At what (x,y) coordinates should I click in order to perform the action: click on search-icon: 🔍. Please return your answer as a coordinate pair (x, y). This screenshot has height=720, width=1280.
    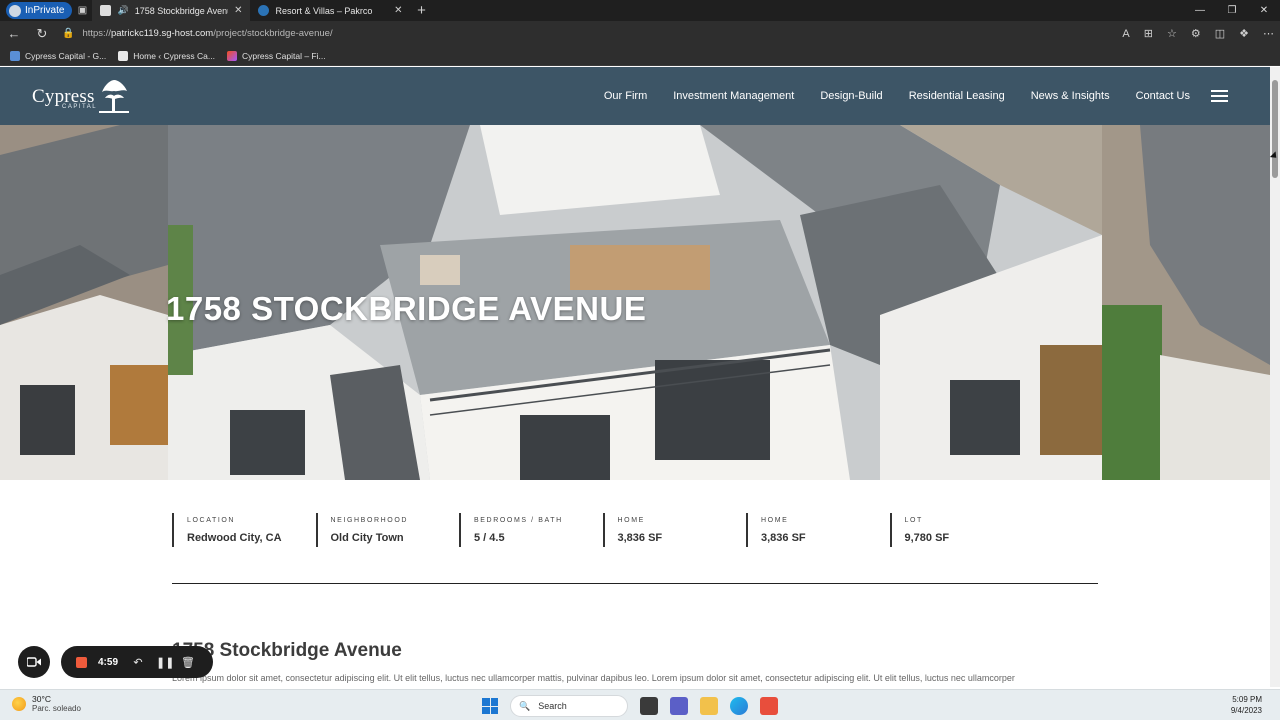
    Looking at the image, I should click on (525, 705).